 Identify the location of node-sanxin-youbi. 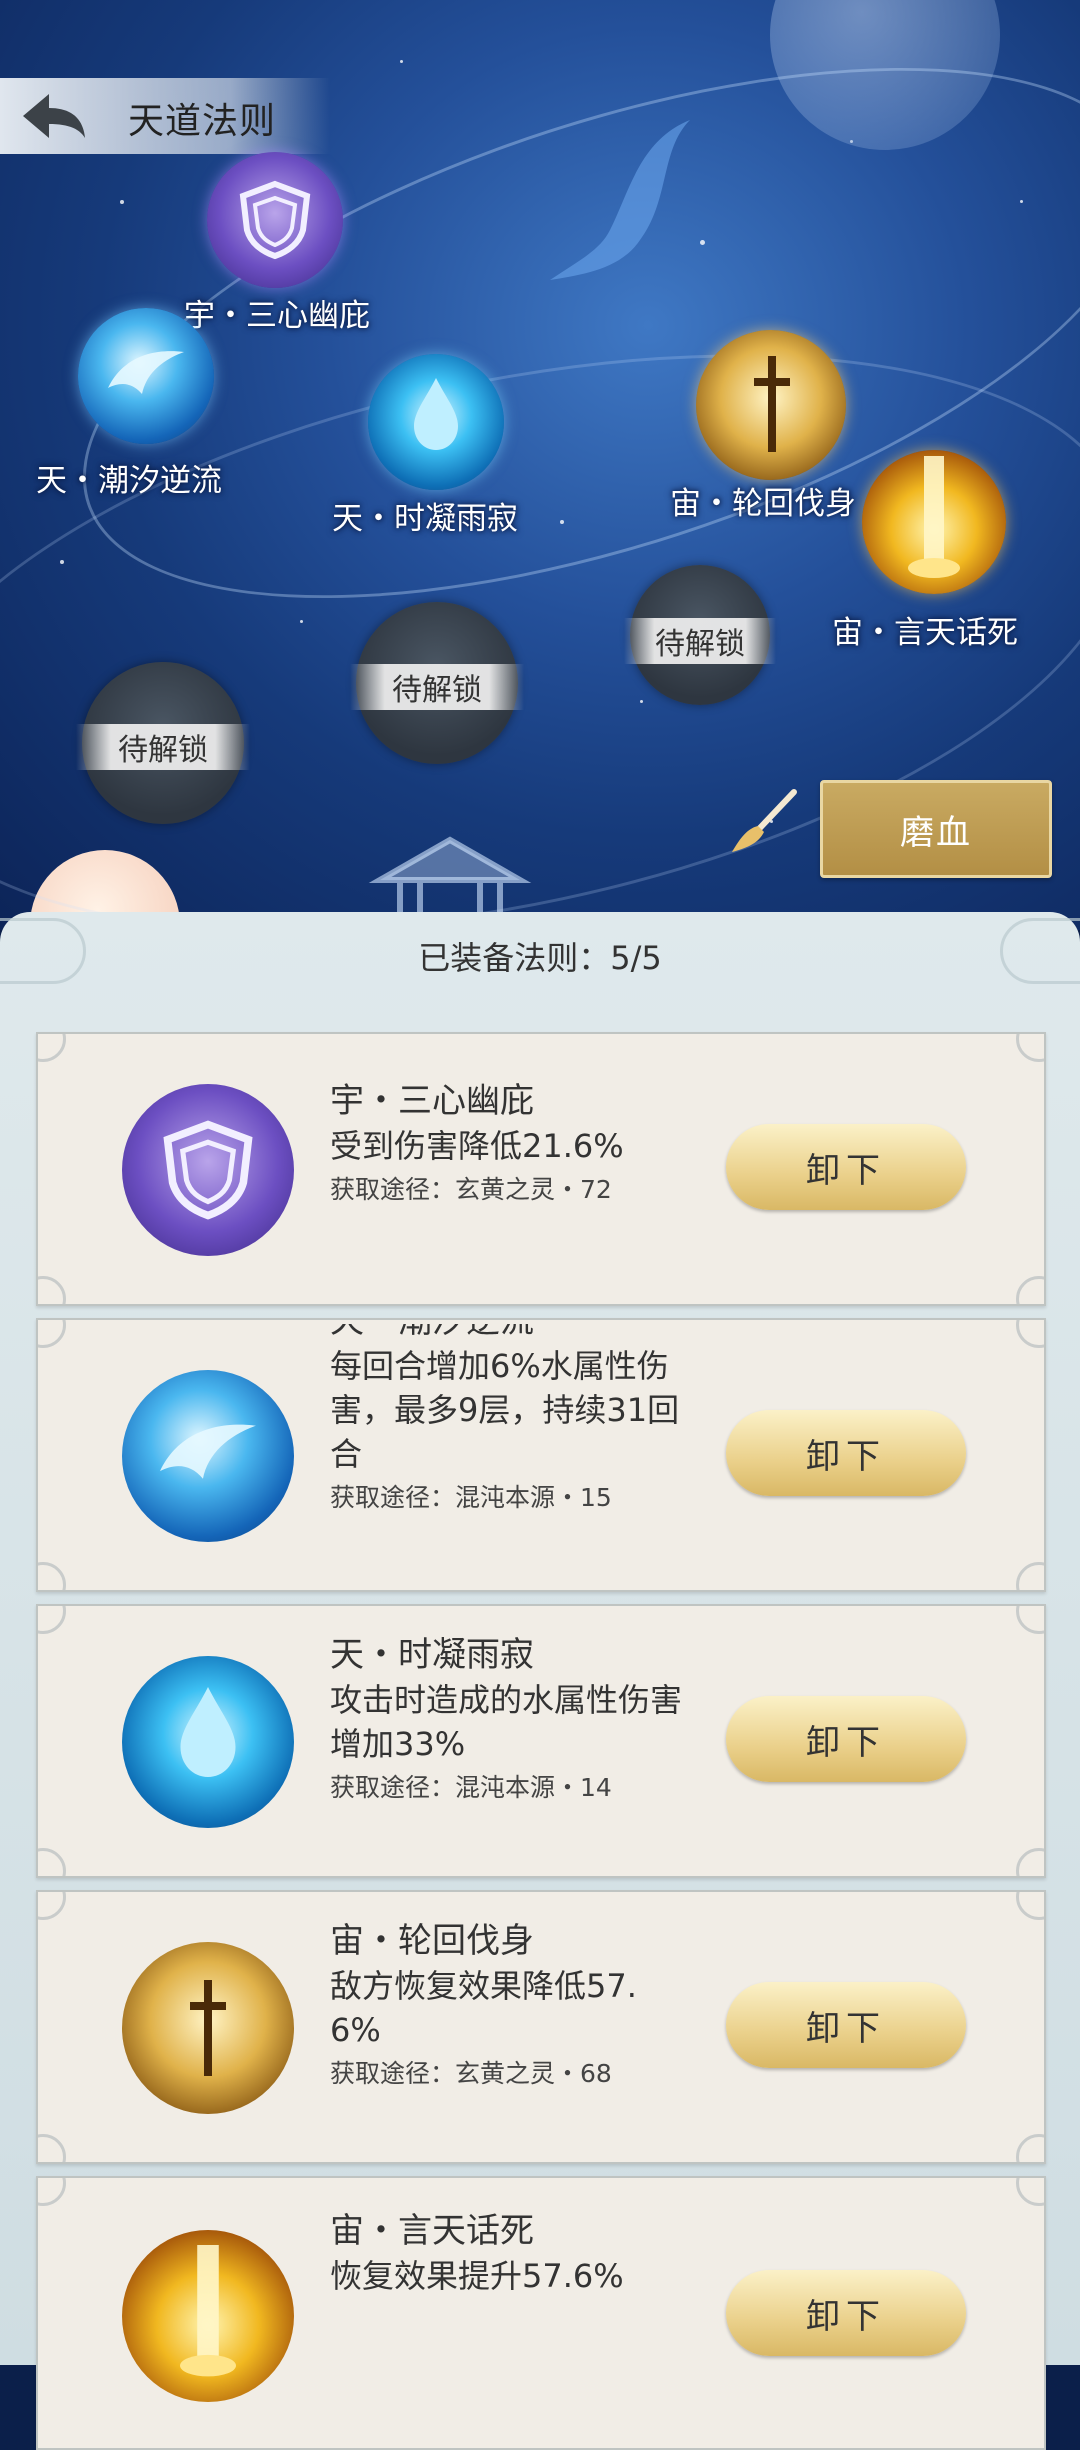
(275, 220).